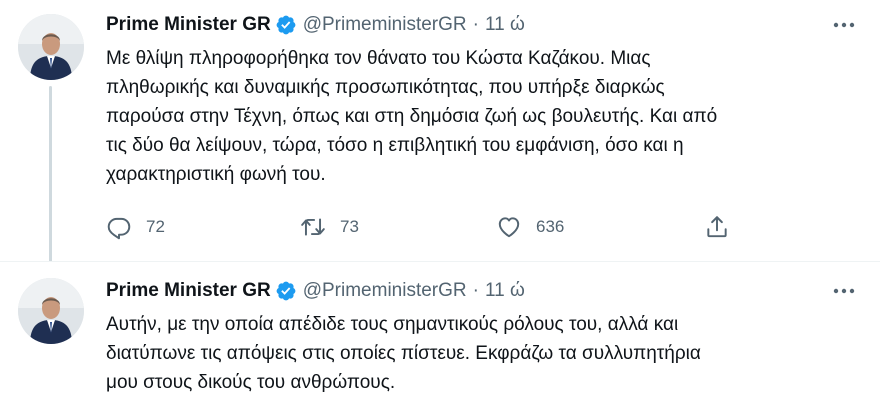 This screenshot has width=880, height=400. I want to click on reply-button: 72, so click(135, 227).